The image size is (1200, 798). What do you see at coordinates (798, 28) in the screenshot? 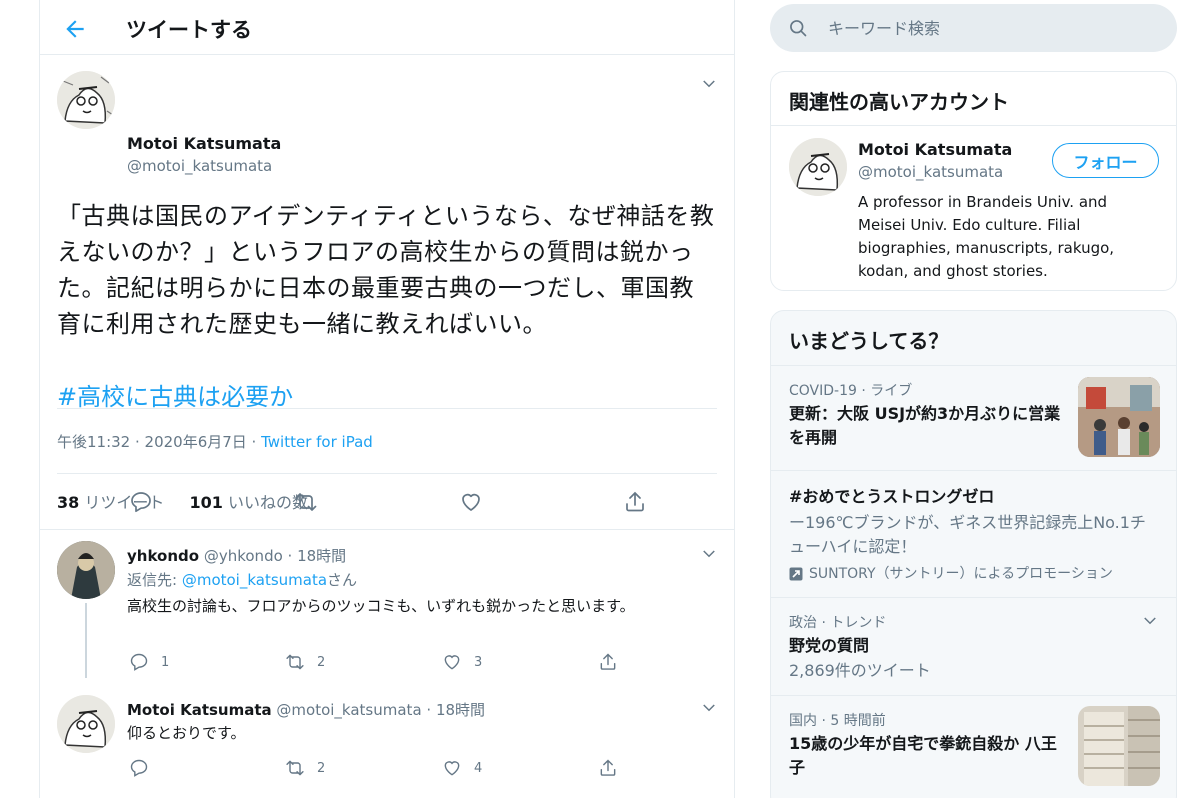
I see `search-icon` at bounding box center [798, 28].